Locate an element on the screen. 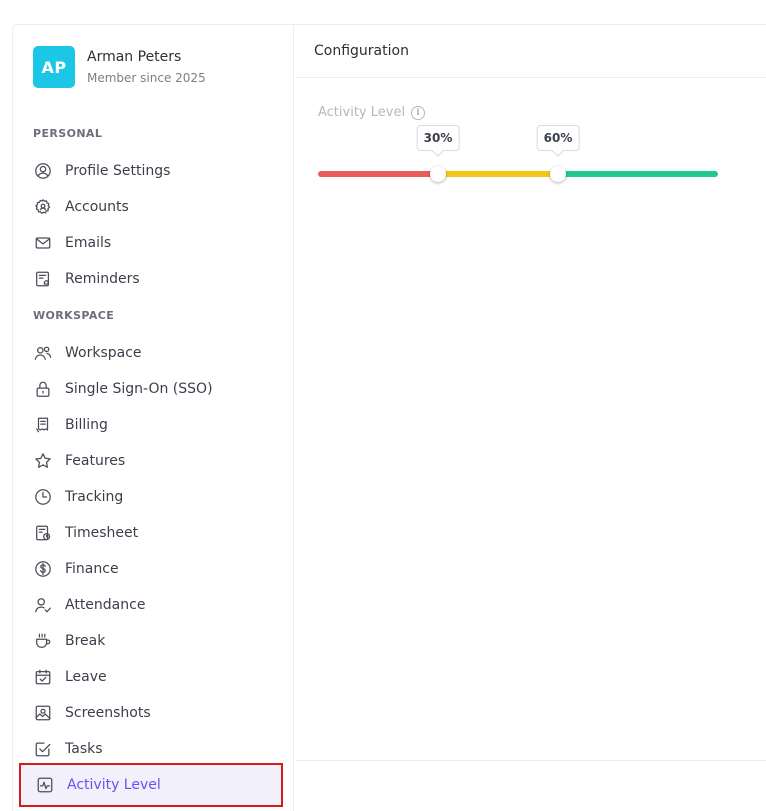 Image resolution: width=766 pixels, height=811 pixels. footer-divider is located at coordinates (530, 760).